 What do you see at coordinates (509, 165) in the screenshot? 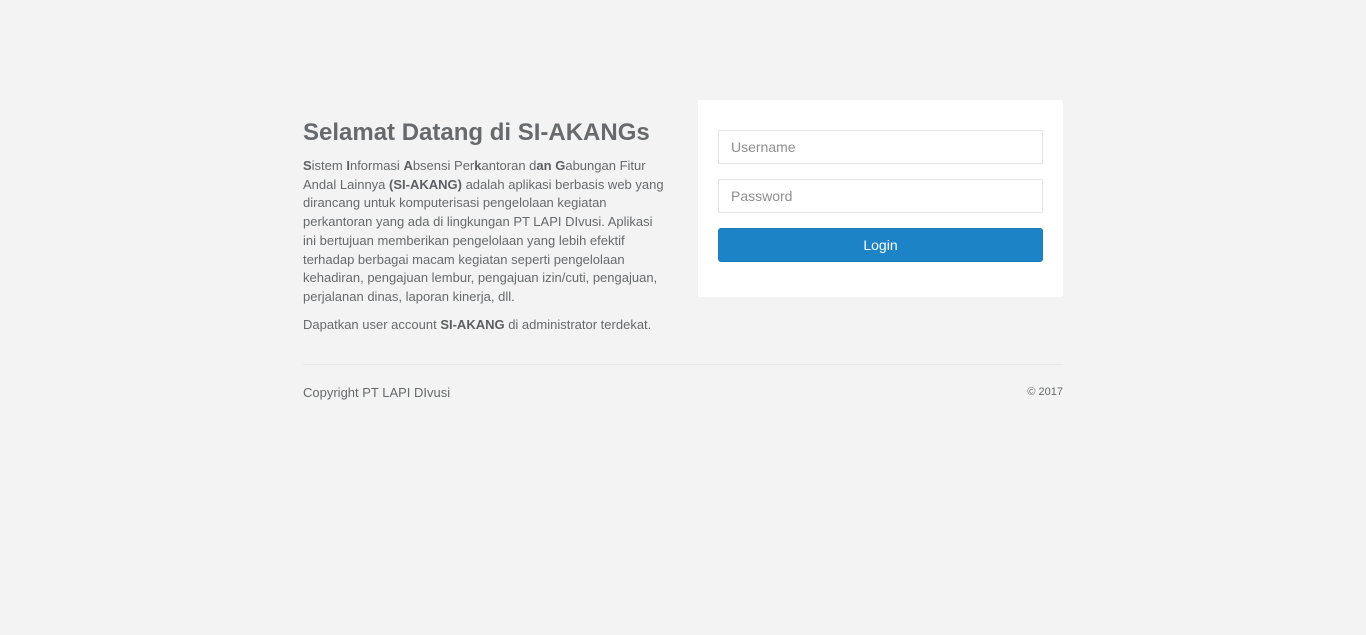
I see `app-description-segment: antoran d` at bounding box center [509, 165].